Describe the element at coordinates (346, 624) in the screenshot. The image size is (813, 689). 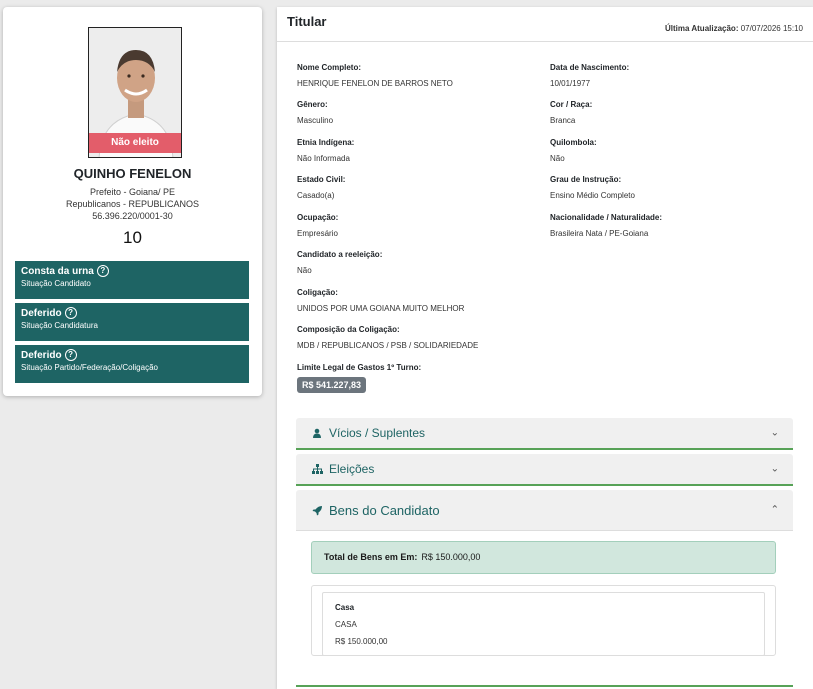
I see `bem-description: CASA` at that location.